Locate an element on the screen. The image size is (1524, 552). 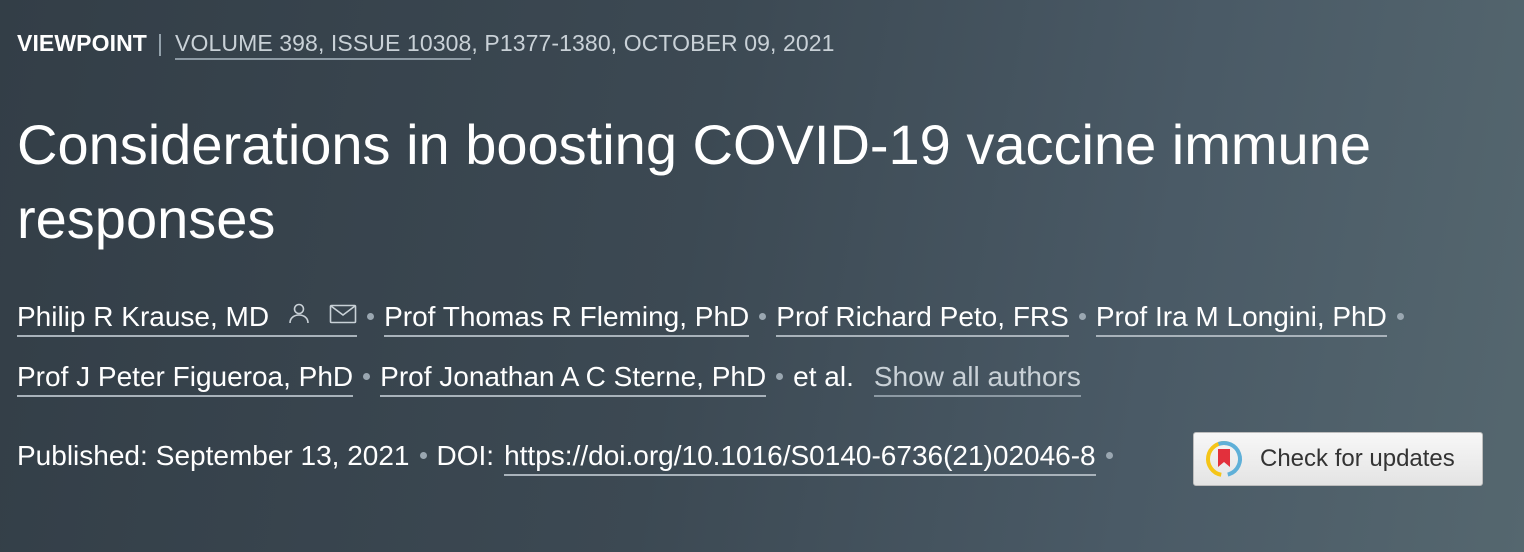
volume-issue-link: VOLUME 398, ISSUE 10308 is located at coordinates (323, 45).